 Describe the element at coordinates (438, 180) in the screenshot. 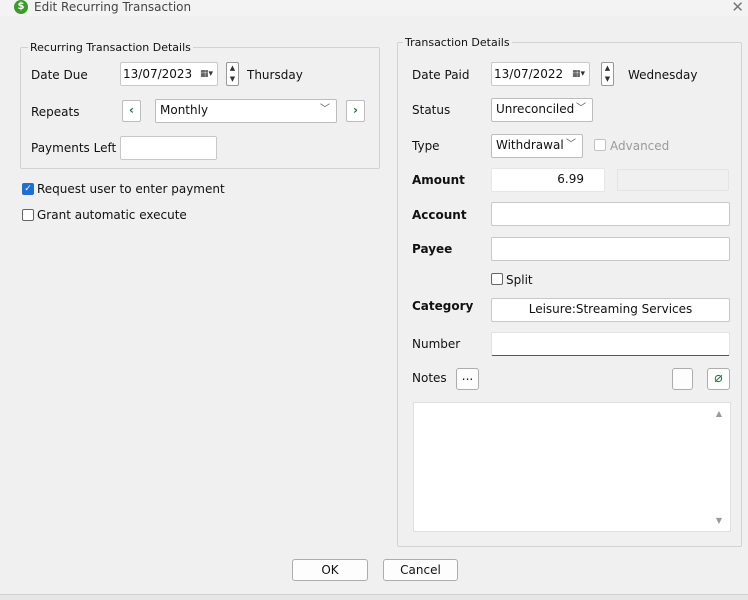

I see `amount-label: Amount` at that location.